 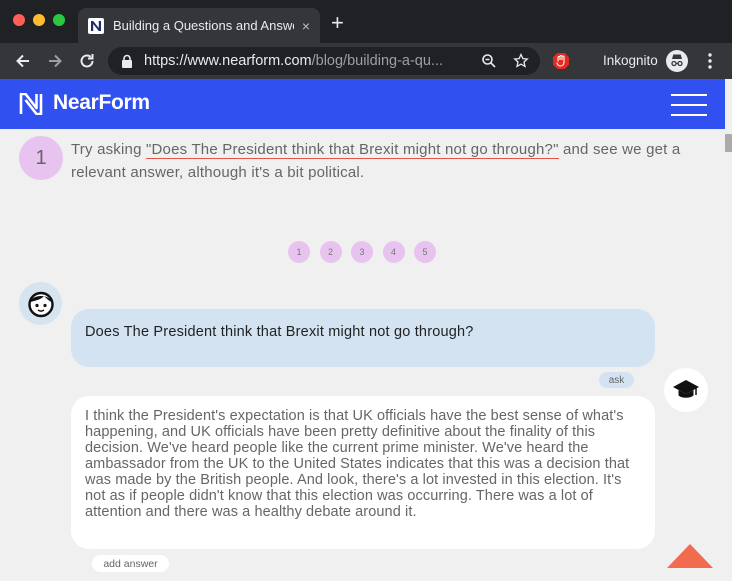 I want to click on page-button-2: 2, so click(x=330, y=252).